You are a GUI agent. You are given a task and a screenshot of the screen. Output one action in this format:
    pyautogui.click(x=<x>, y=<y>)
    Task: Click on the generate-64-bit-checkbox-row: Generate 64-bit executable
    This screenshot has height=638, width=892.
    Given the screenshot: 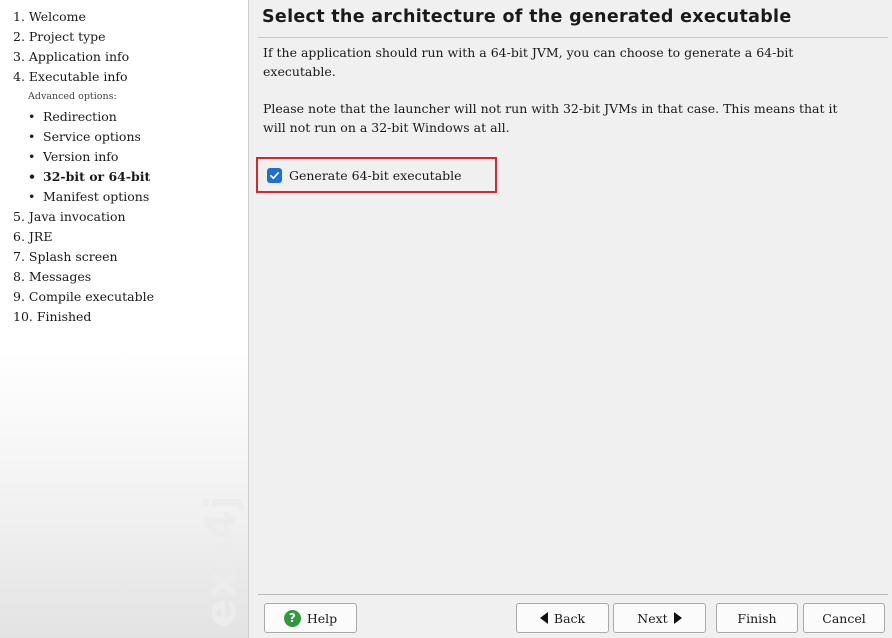 What is the action you would take?
    pyautogui.click(x=376, y=175)
    